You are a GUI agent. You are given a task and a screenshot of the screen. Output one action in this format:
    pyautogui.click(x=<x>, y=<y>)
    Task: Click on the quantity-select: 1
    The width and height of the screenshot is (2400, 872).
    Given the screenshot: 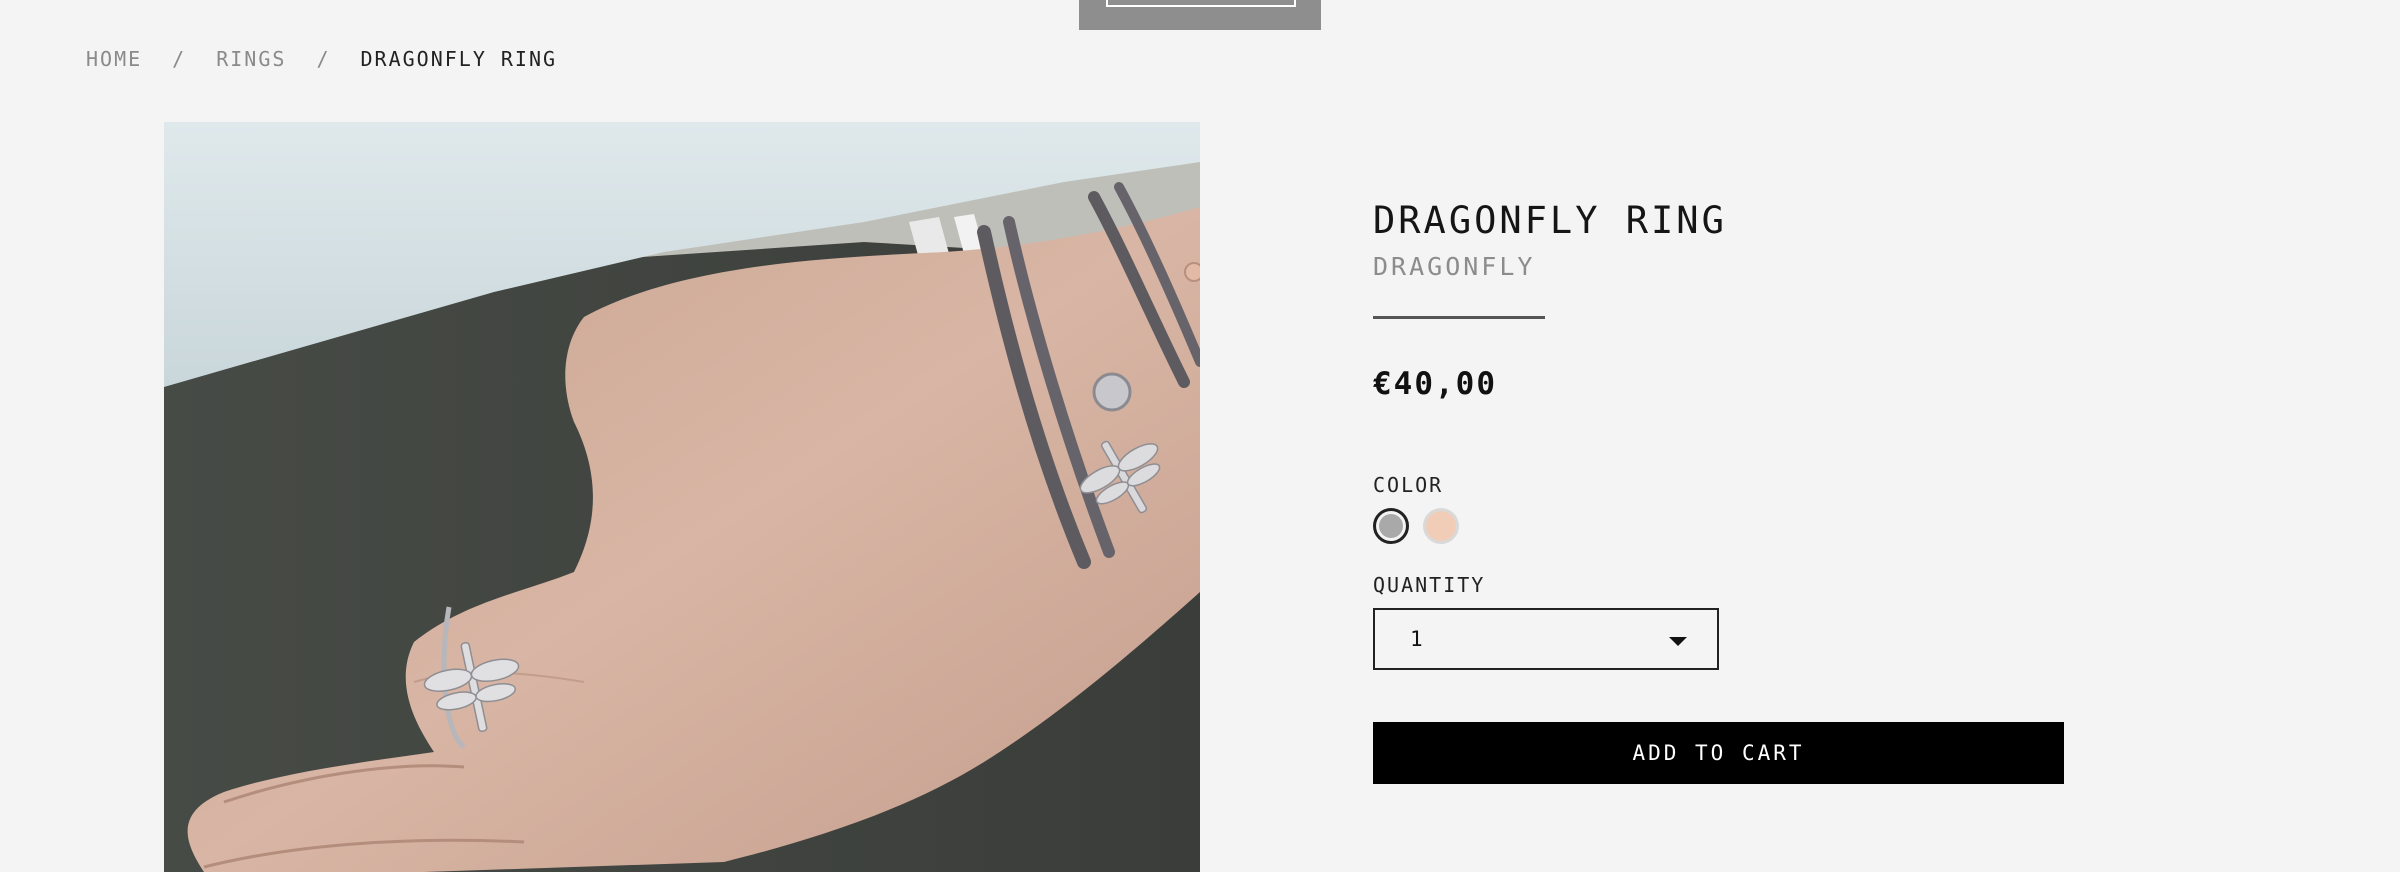 What is the action you would take?
    pyautogui.click(x=1546, y=639)
    